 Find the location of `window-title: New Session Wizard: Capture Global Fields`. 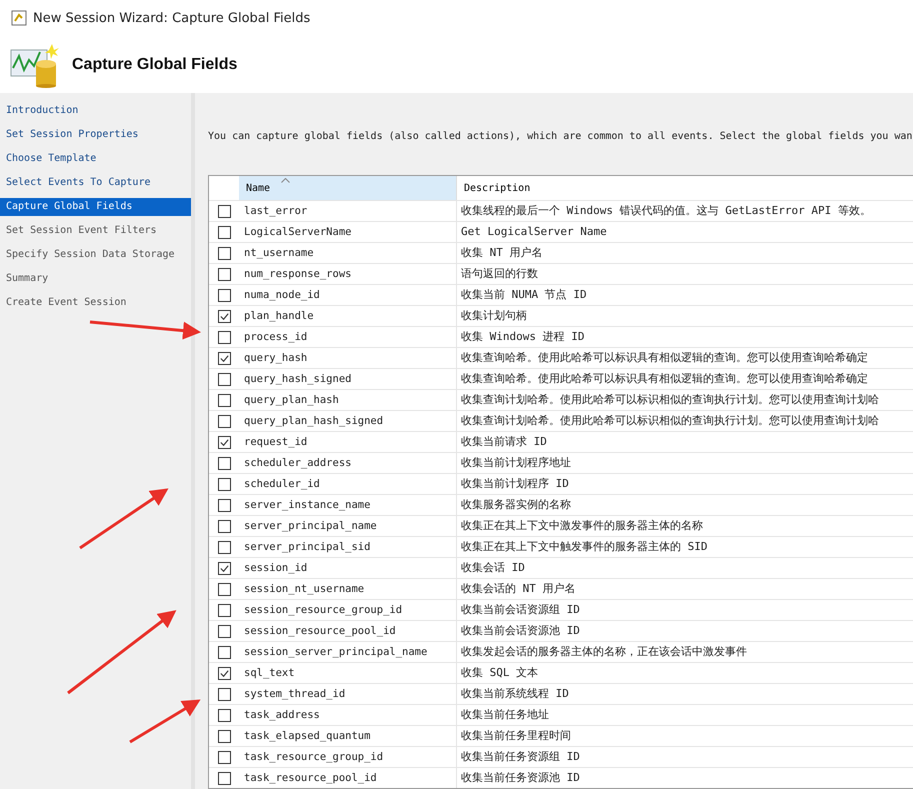

window-title: New Session Wizard: Capture Global Fields is located at coordinates (171, 18).